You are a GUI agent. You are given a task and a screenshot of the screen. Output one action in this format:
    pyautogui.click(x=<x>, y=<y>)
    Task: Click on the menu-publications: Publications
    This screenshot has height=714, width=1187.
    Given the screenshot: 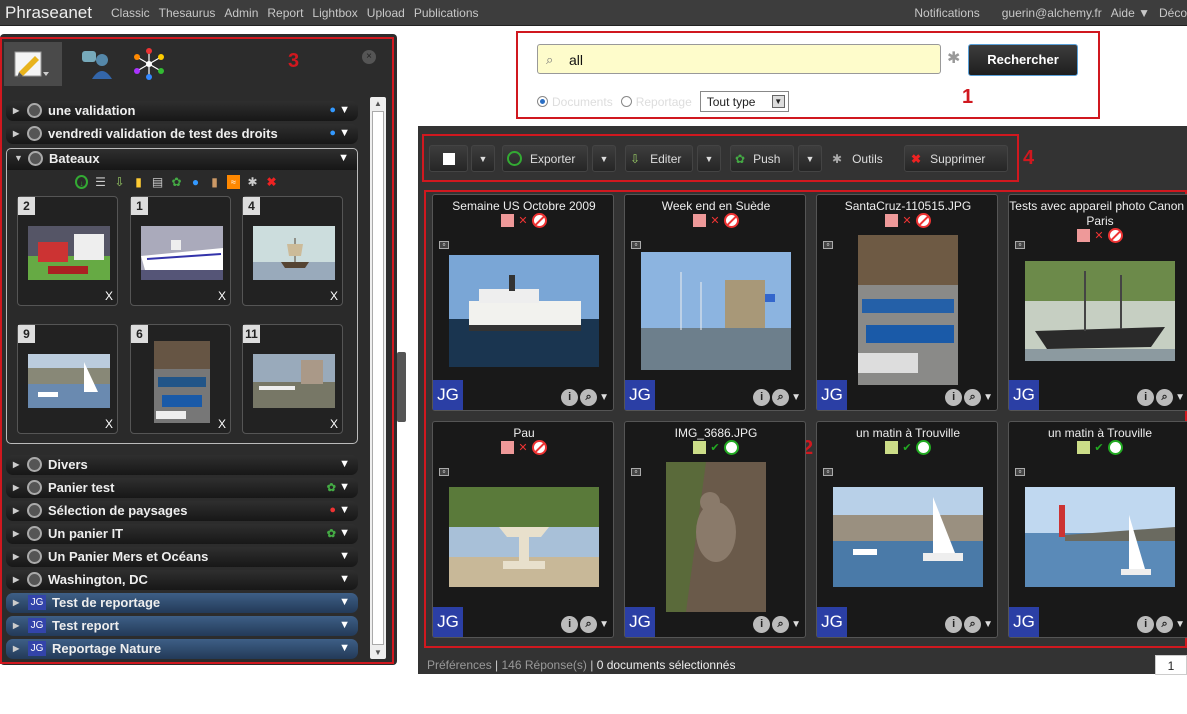 What is the action you would take?
    pyautogui.click(x=446, y=13)
    